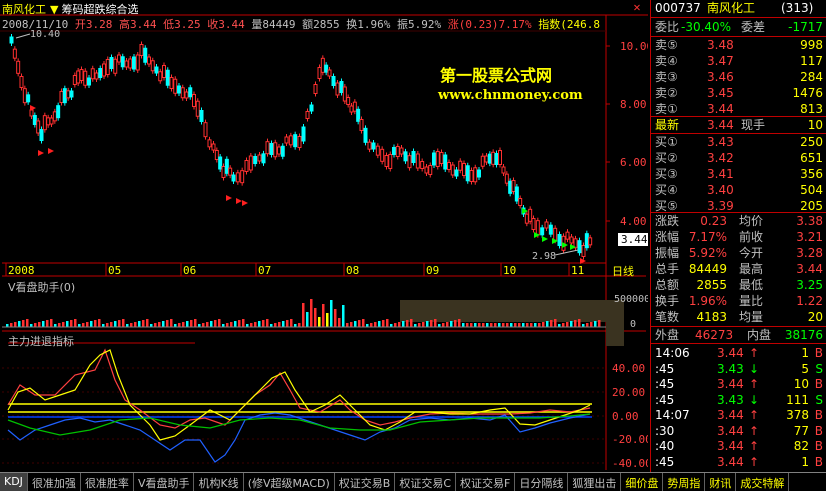  I want to click on tab-4: 机构K线, so click(219, 482).